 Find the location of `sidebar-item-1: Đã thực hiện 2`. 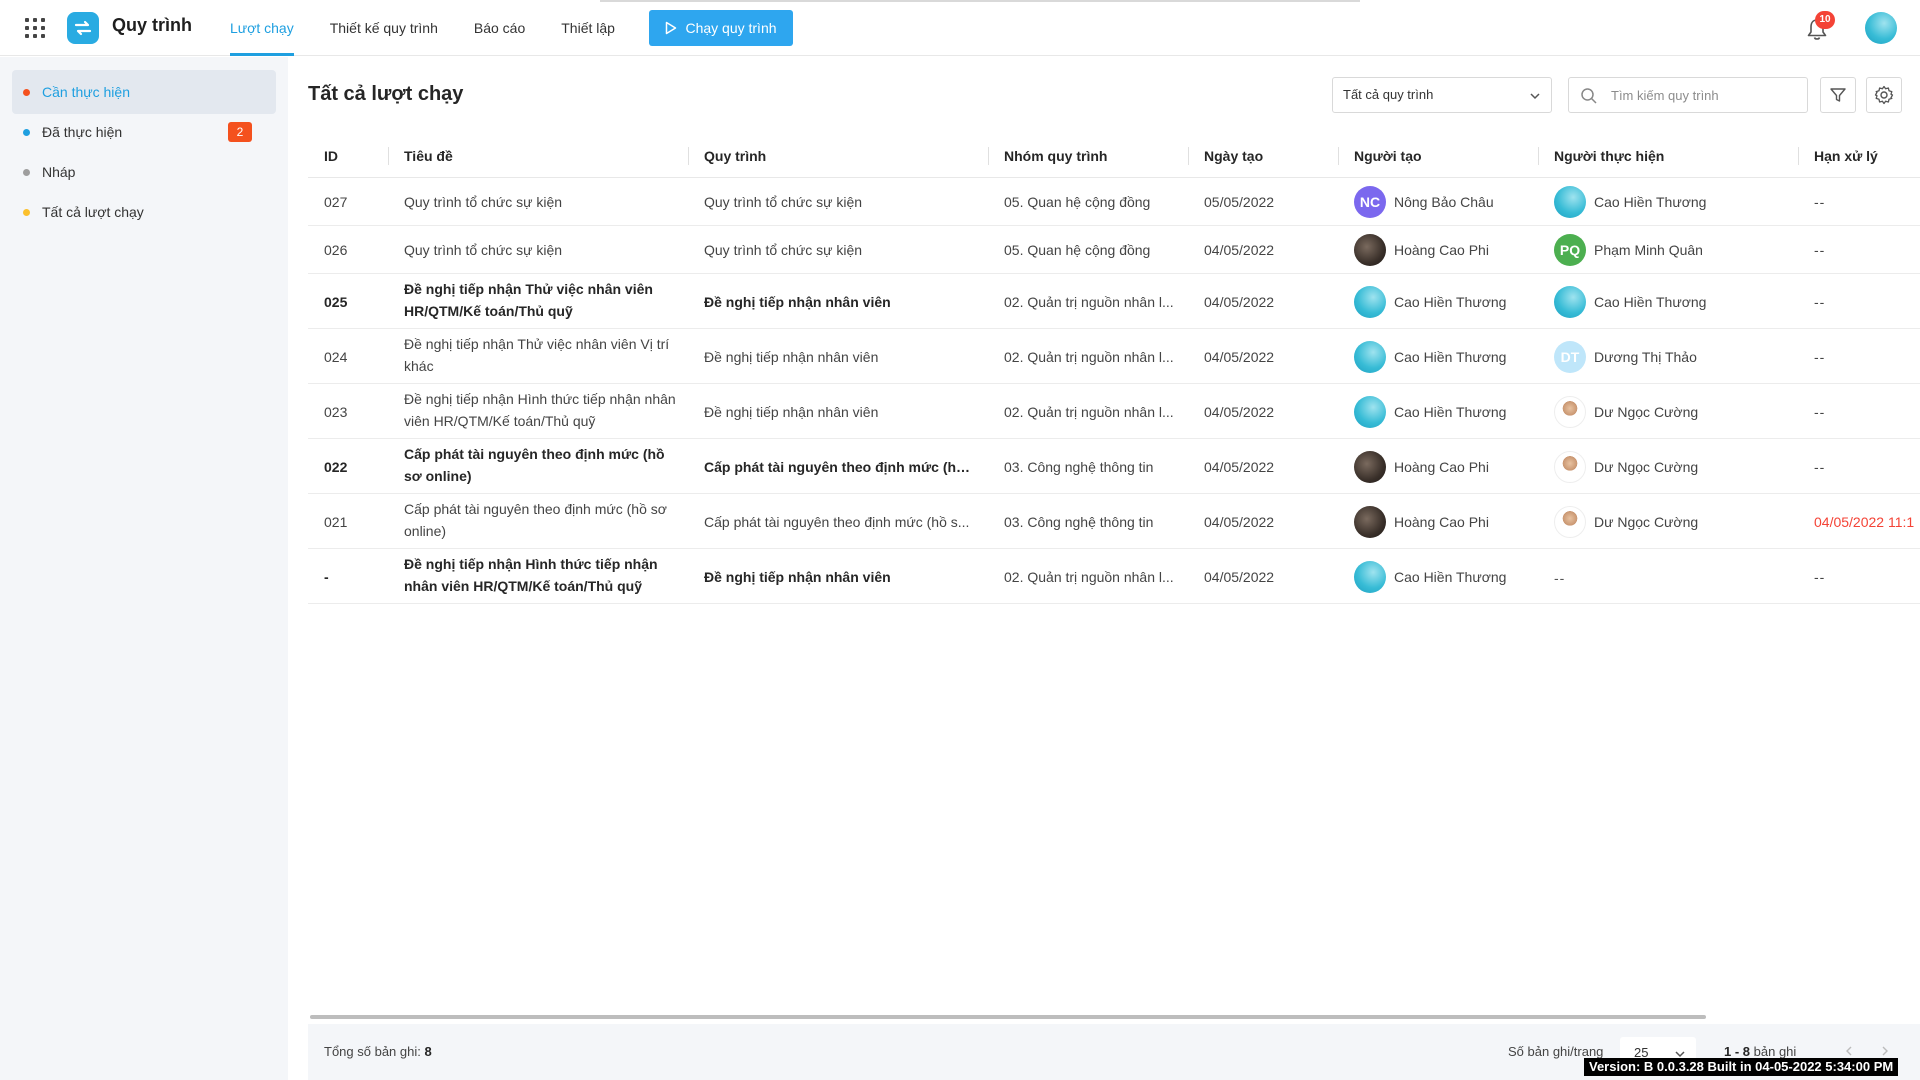

sidebar-item-1: Đã thực hiện 2 is located at coordinates (144, 132).